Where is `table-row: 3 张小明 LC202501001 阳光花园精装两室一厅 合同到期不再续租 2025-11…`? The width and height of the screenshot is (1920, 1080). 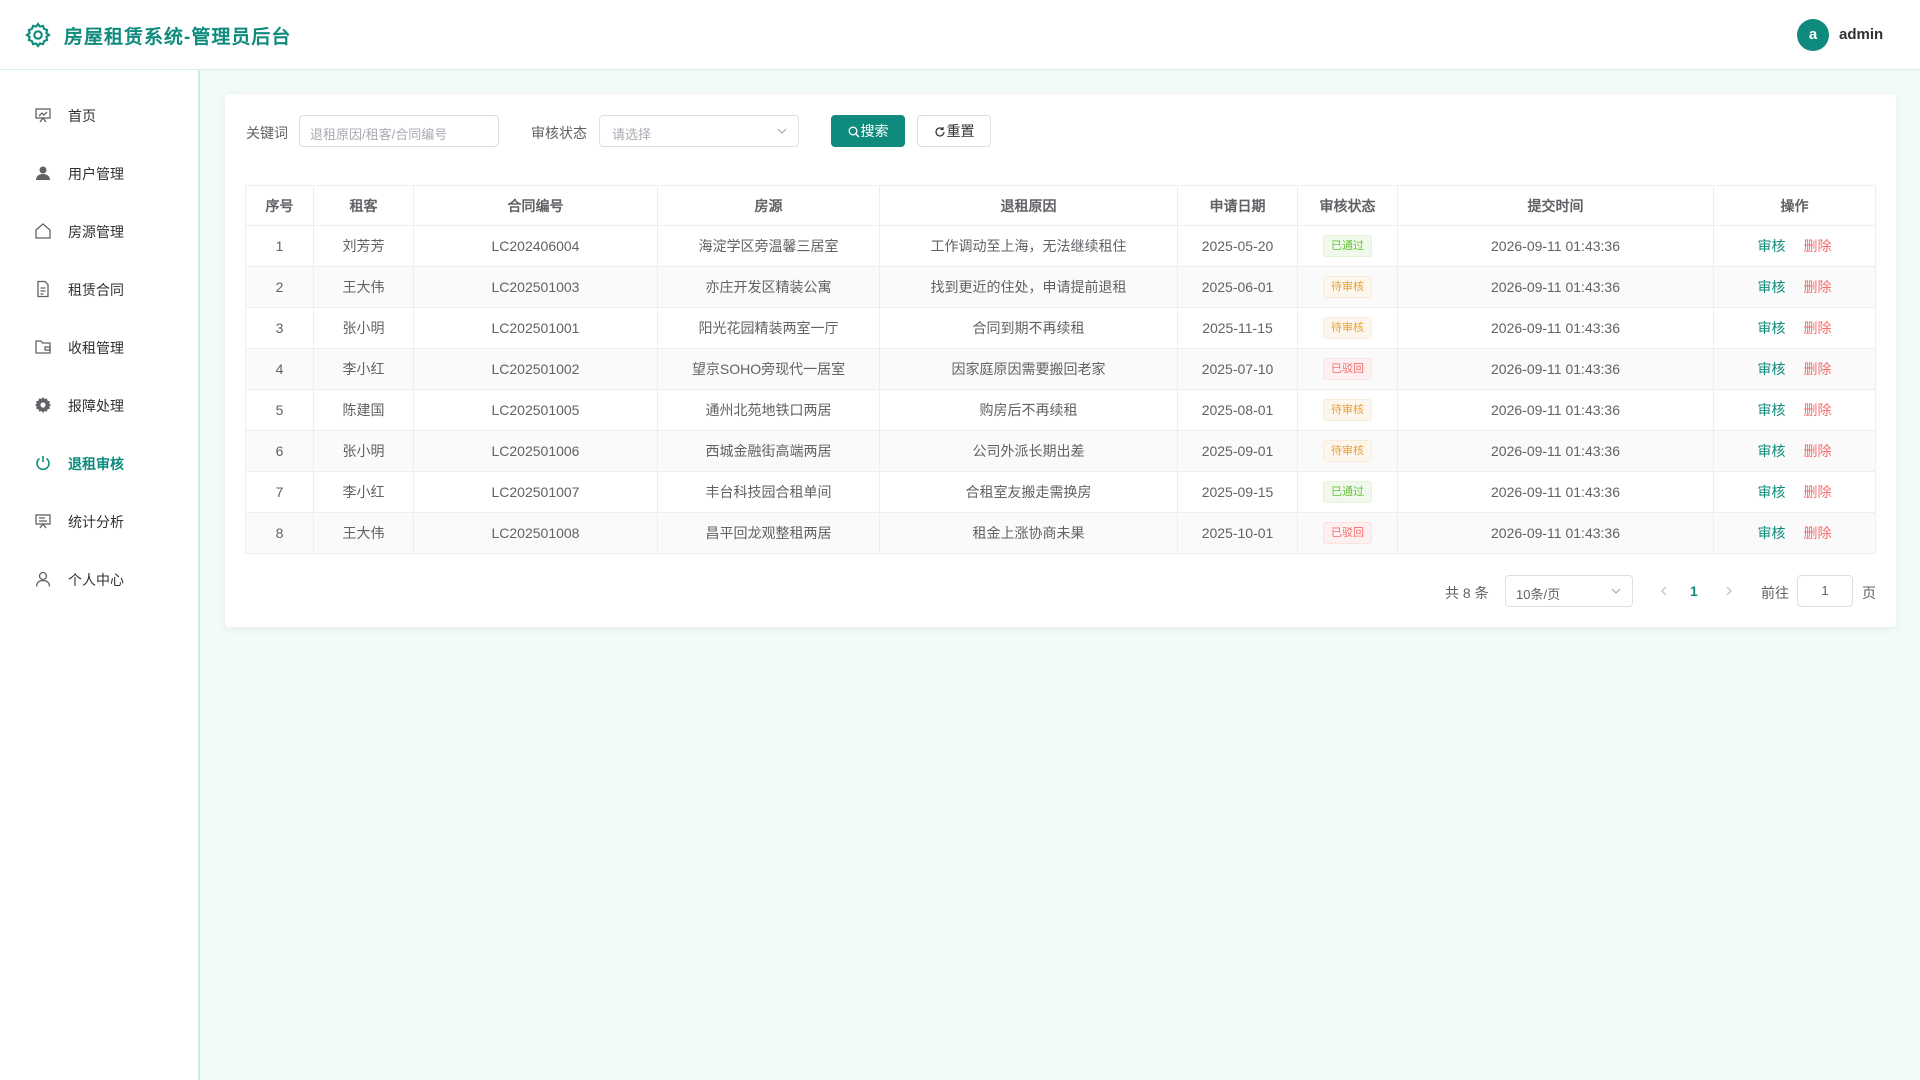 table-row: 3 张小明 LC202501001 阳光花园精装两室一厅 合同到期不再续租 2025-11… is located at coordinates (1060, 328).